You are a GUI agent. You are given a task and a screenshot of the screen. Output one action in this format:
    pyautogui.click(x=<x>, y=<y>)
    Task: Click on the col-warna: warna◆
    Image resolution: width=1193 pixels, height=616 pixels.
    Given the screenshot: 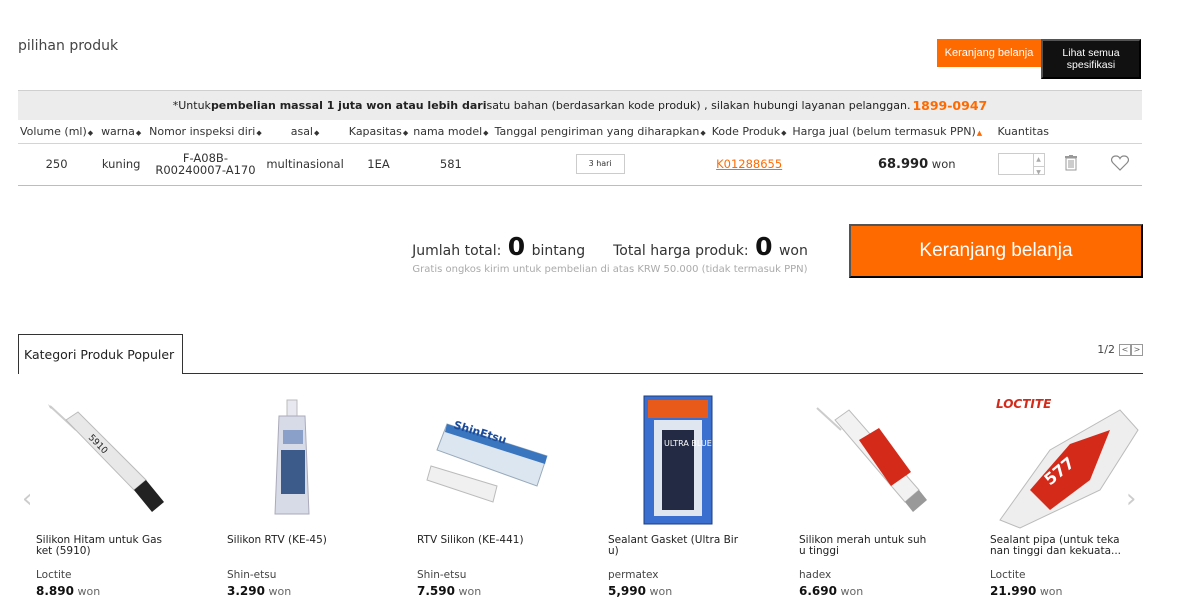 What is the action you would take?
    pyautogui.click(x=121, y=132)
    